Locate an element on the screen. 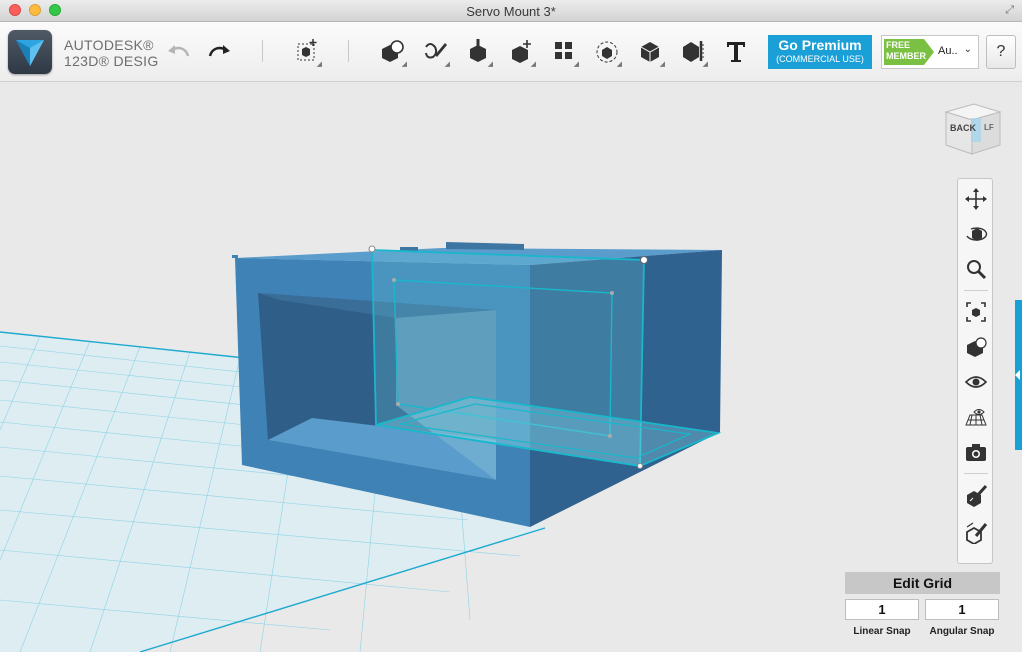 The width and height of the screenshot is (1022, 652). orbit-button is located at coordinates (976, 234).